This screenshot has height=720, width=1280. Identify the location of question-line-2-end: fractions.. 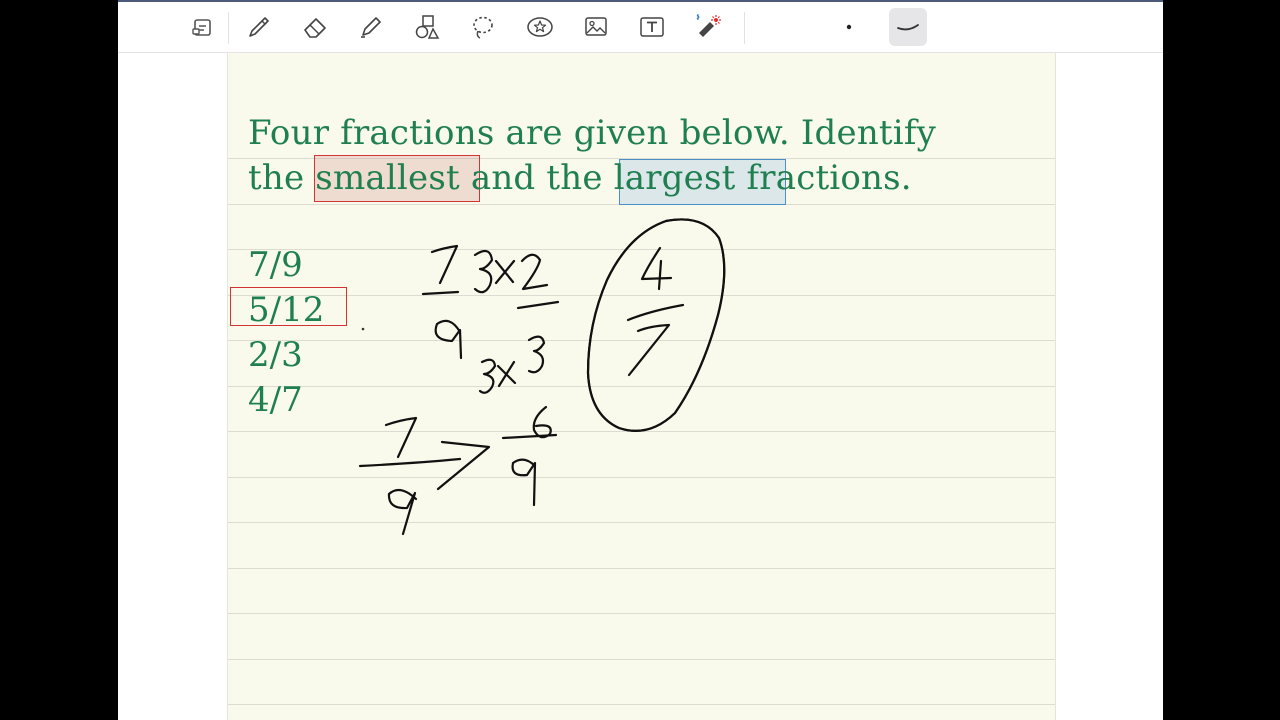
(823, 178).